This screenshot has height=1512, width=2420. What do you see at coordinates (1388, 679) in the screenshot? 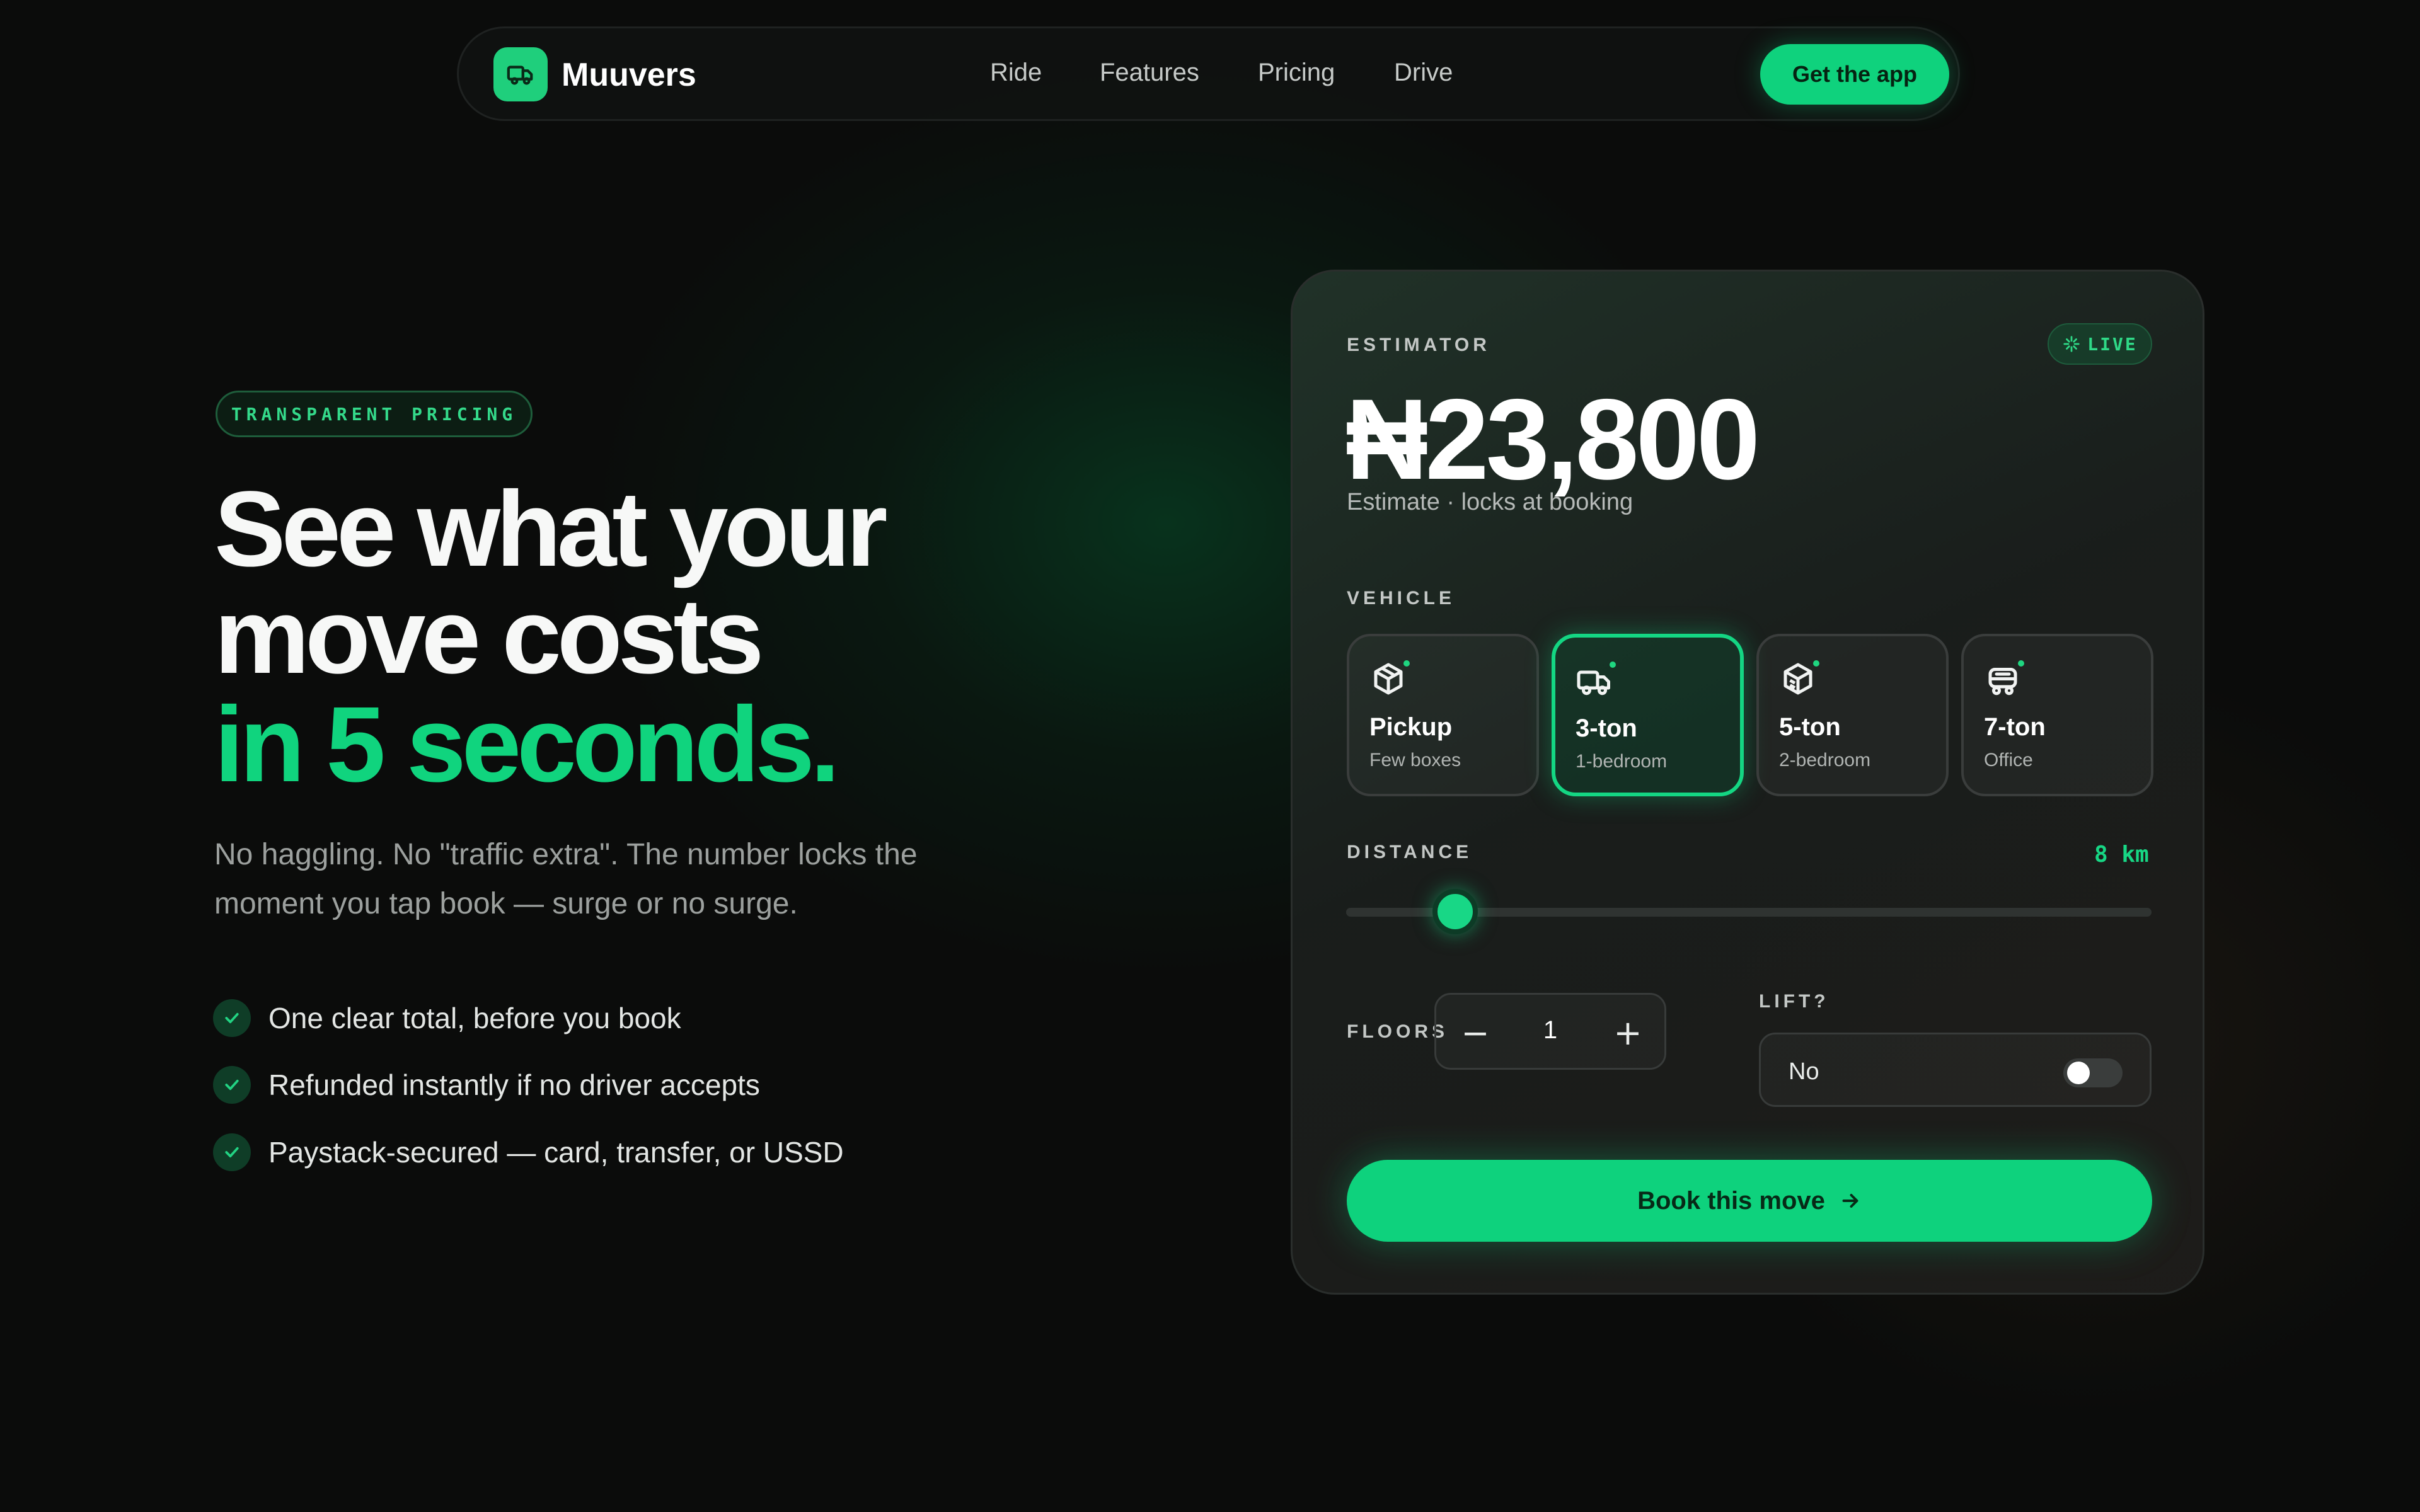
I see `box-icon` at bounding box center [1388, 679].